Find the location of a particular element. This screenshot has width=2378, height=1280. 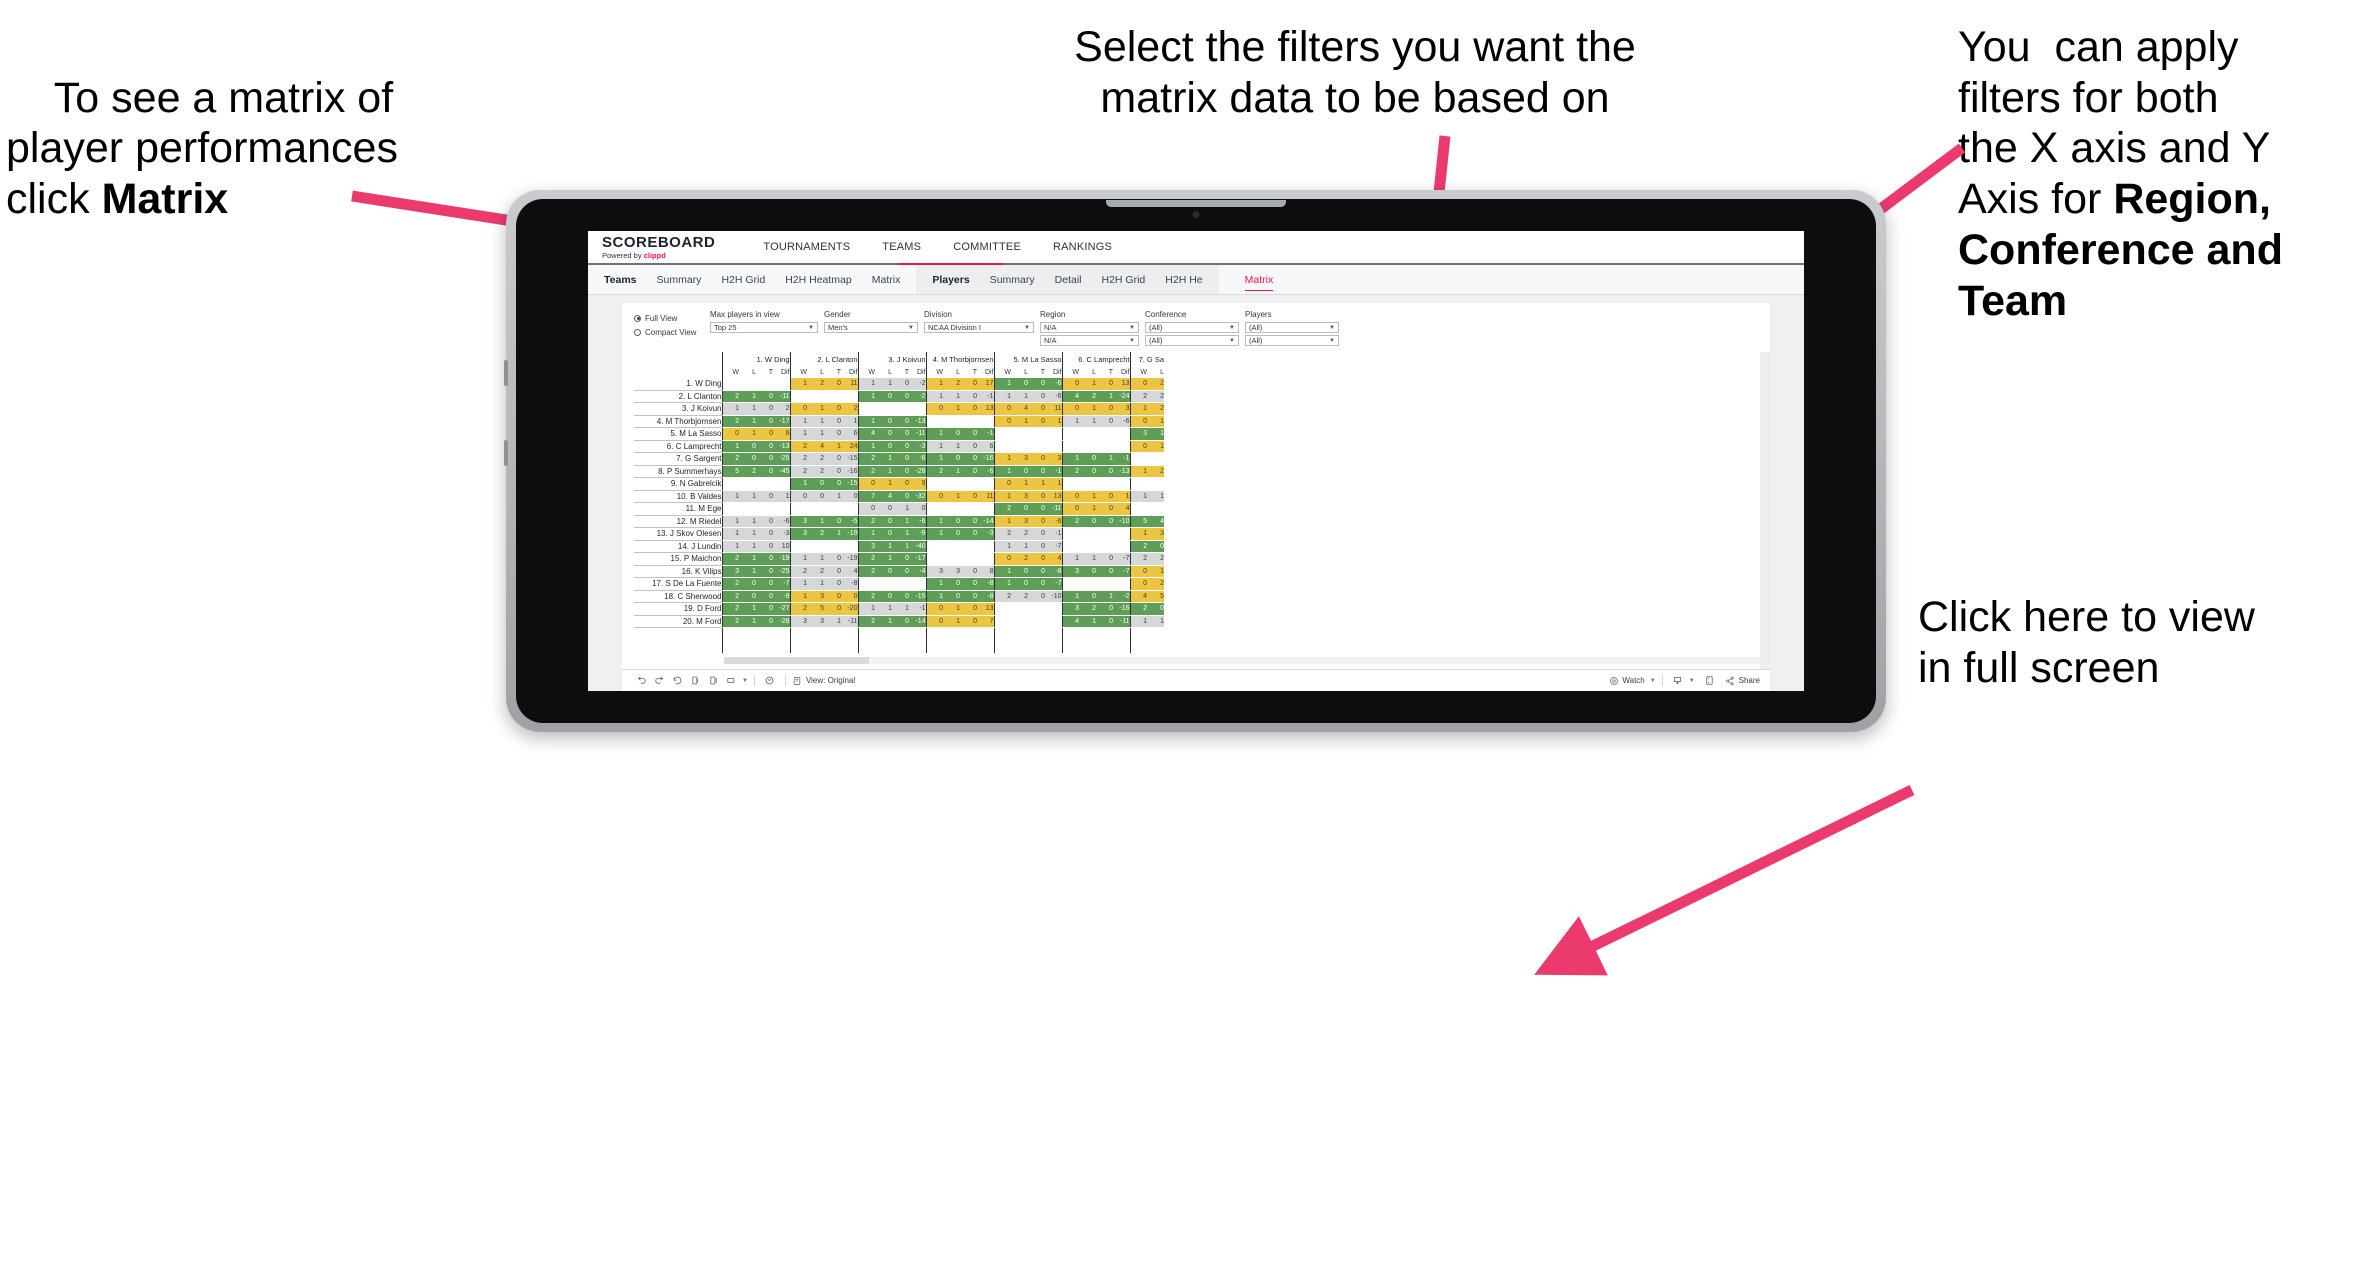

matrix-cell: -8 is located at coordinates (985, 584).